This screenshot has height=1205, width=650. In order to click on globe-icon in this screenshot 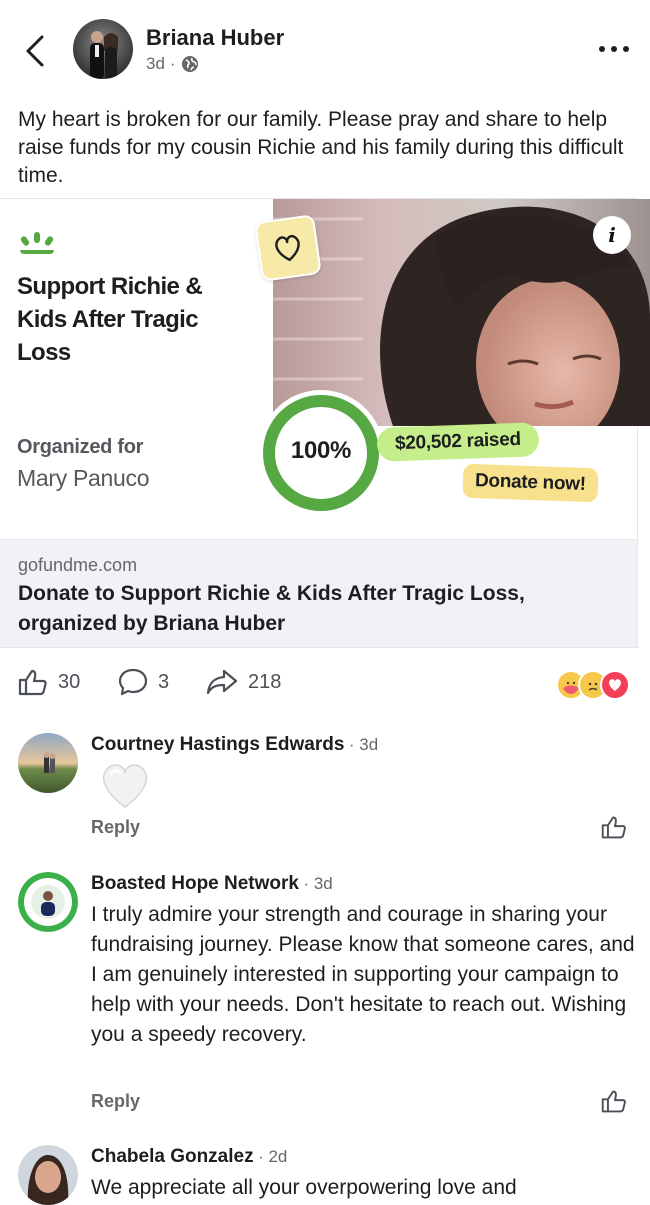, I will do `click(189, 64)`.